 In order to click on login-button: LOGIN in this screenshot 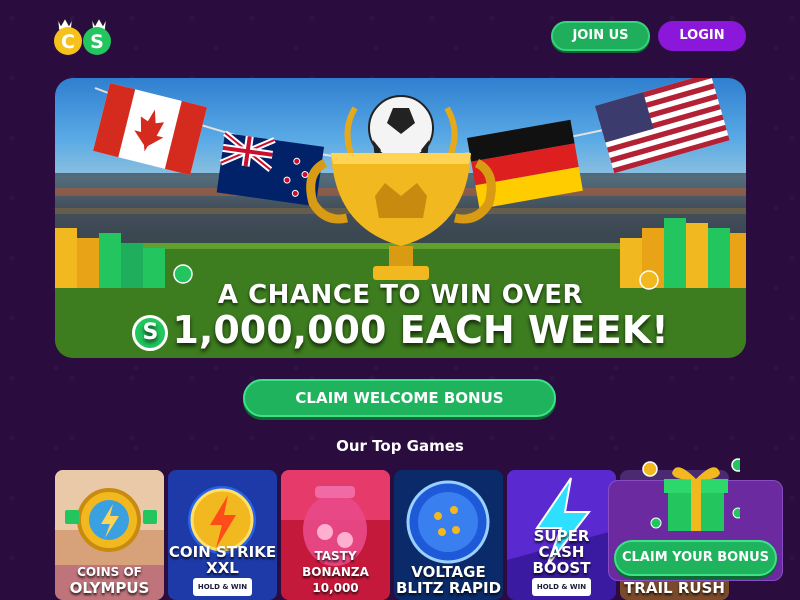, I will do `click(702, 36)`.